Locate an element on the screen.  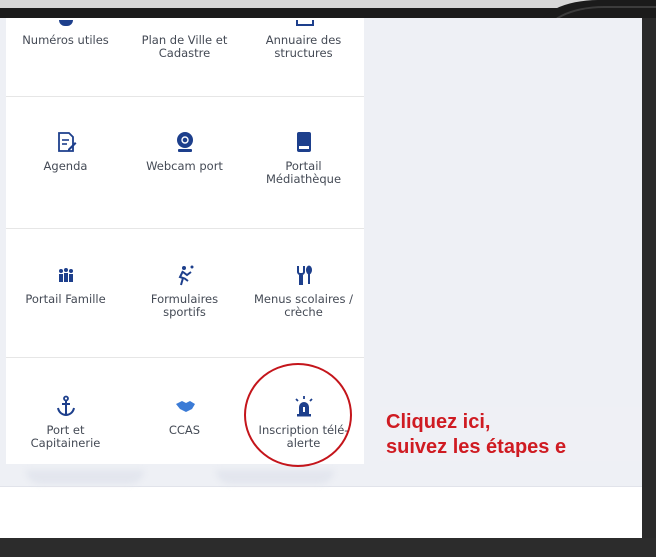
highlight-circle is located at coordinates (298, 415).